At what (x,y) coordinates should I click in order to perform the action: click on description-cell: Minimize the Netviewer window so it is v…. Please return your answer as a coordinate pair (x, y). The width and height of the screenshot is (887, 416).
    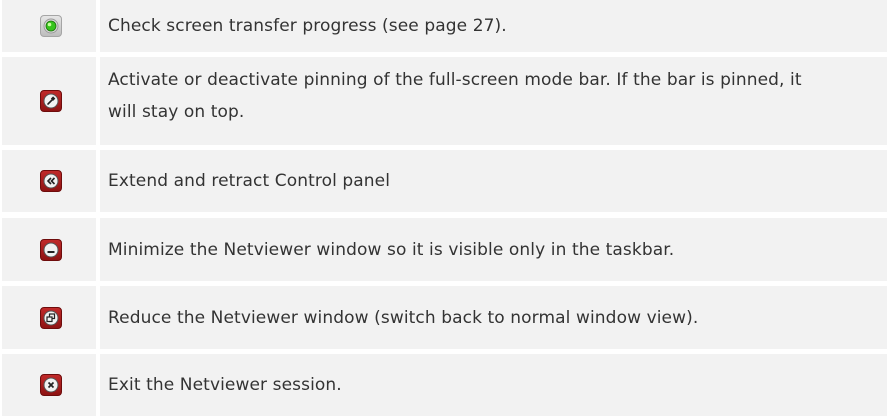
    Looking at the image, I should click on (497, 249).